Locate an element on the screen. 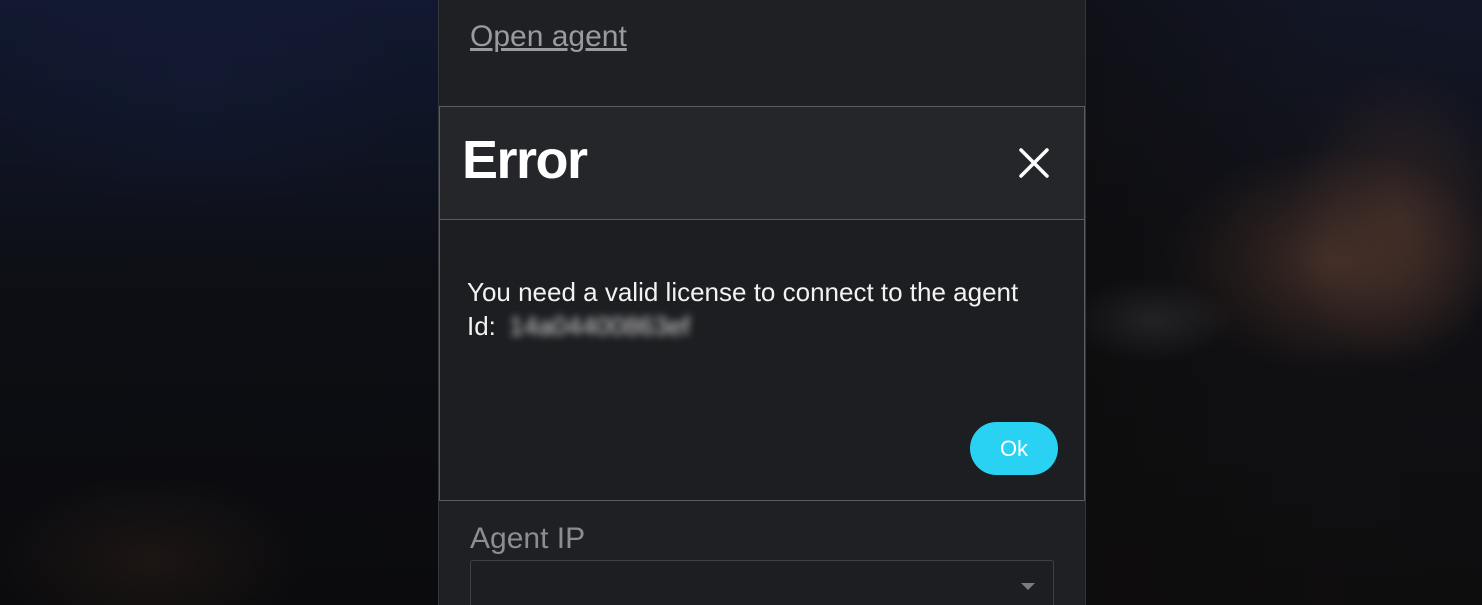 The height and width of the screenshot is (605, 1482). agent-id-label: Id: is located at coordinates (481, 326).